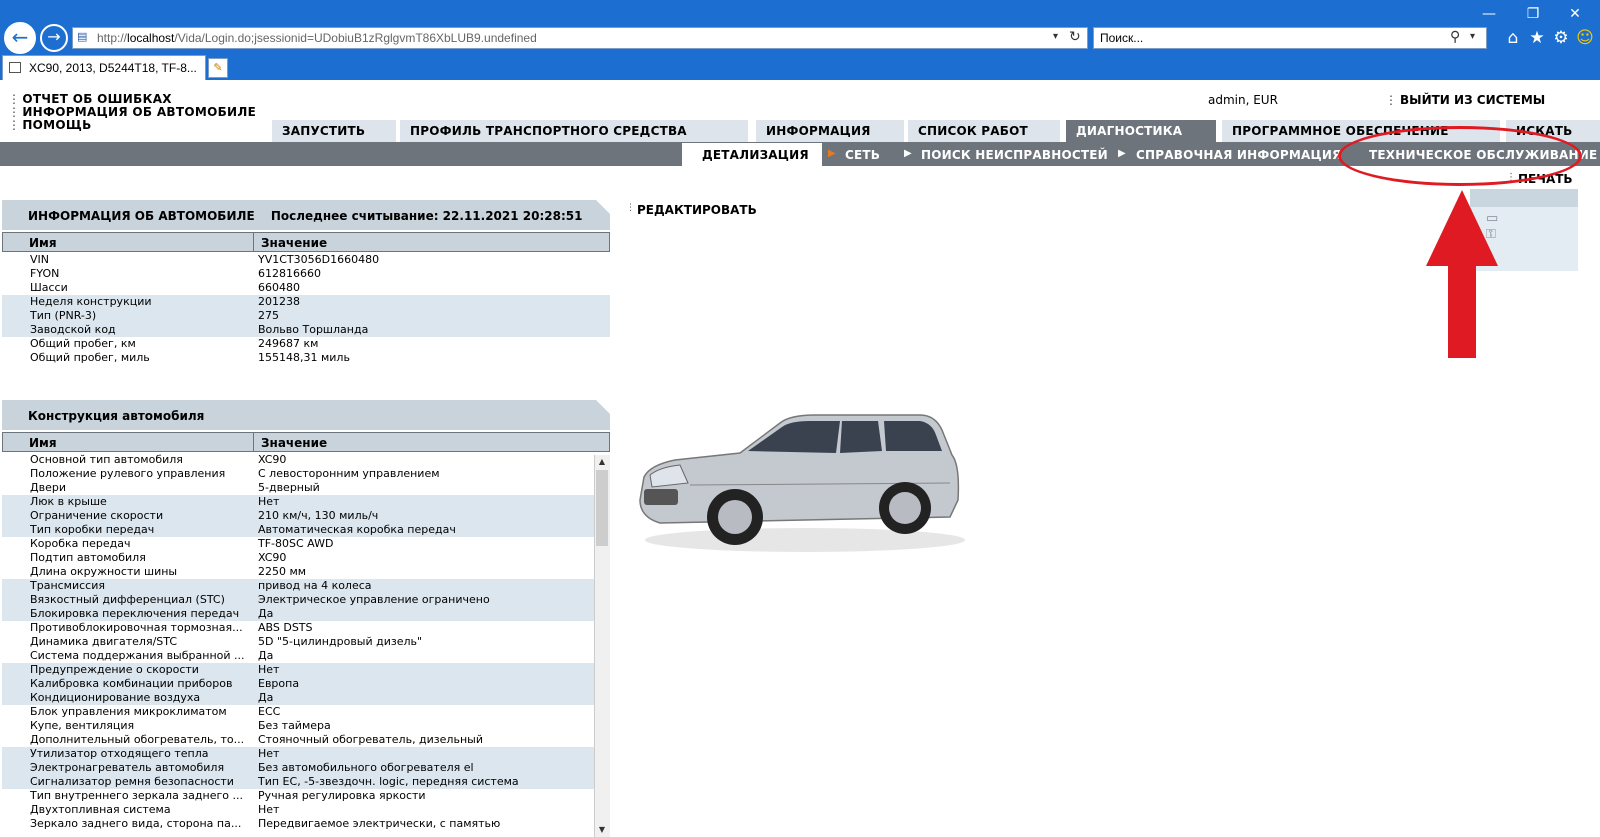 The width and height of the screenshot is (1600, 837). I want to click on row-name: Длина окружности шины, so click(104, 571).